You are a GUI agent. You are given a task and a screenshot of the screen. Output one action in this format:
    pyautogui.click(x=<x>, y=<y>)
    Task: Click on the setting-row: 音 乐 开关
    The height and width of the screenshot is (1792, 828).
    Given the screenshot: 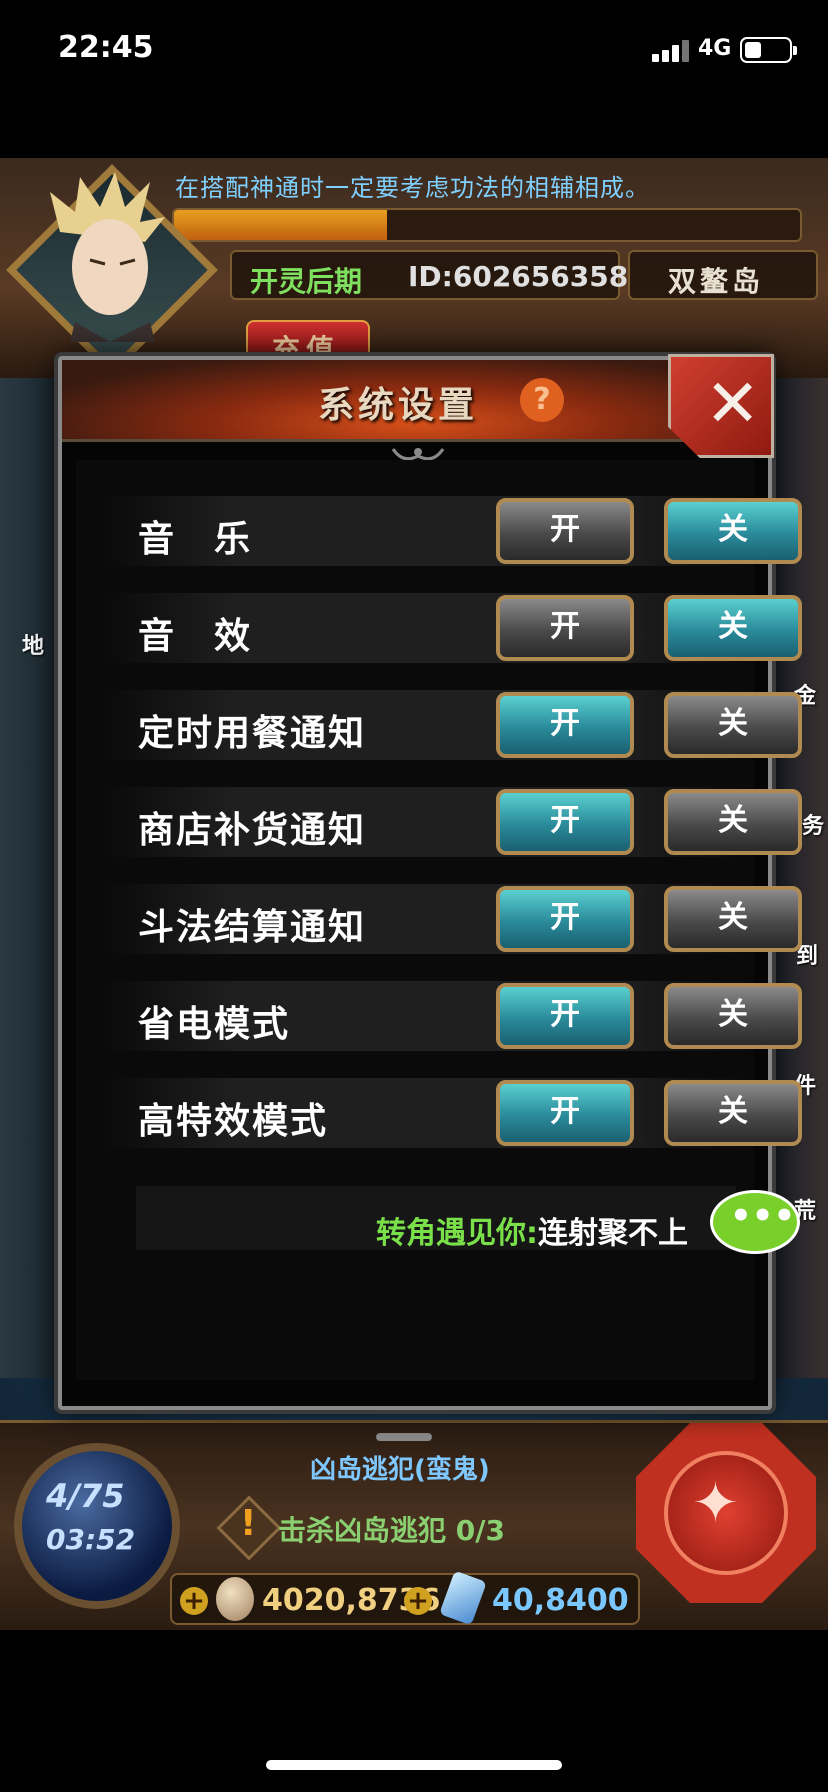 What is the action you would take?
    pyautogui.click(x=454, y=531)
    